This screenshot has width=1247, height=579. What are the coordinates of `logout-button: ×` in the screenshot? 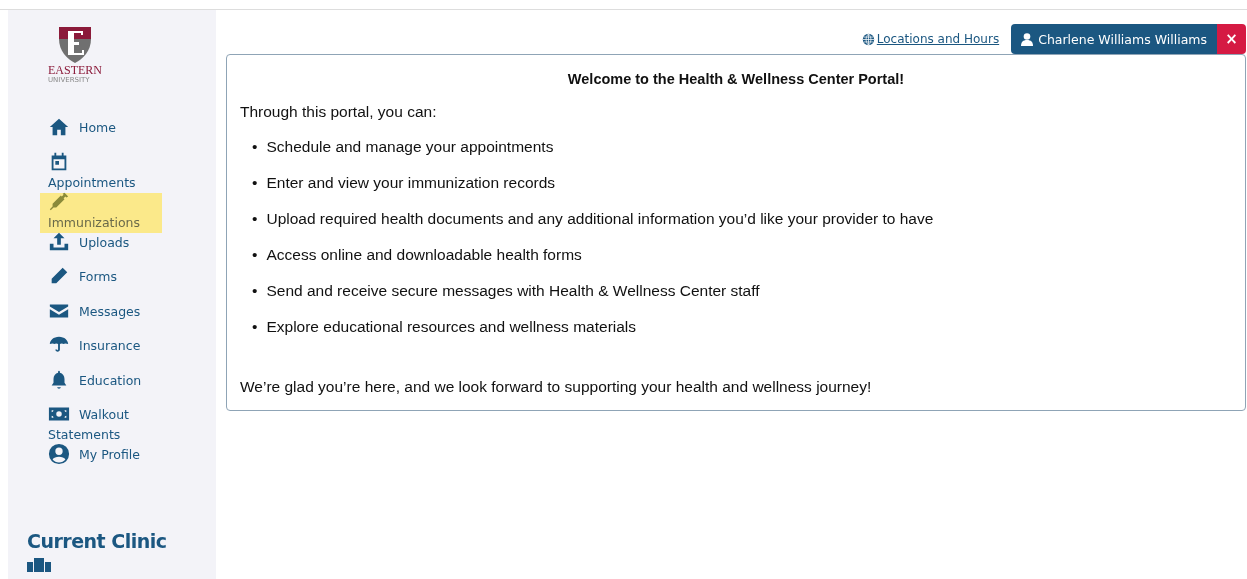 It's located at (1231, 39).